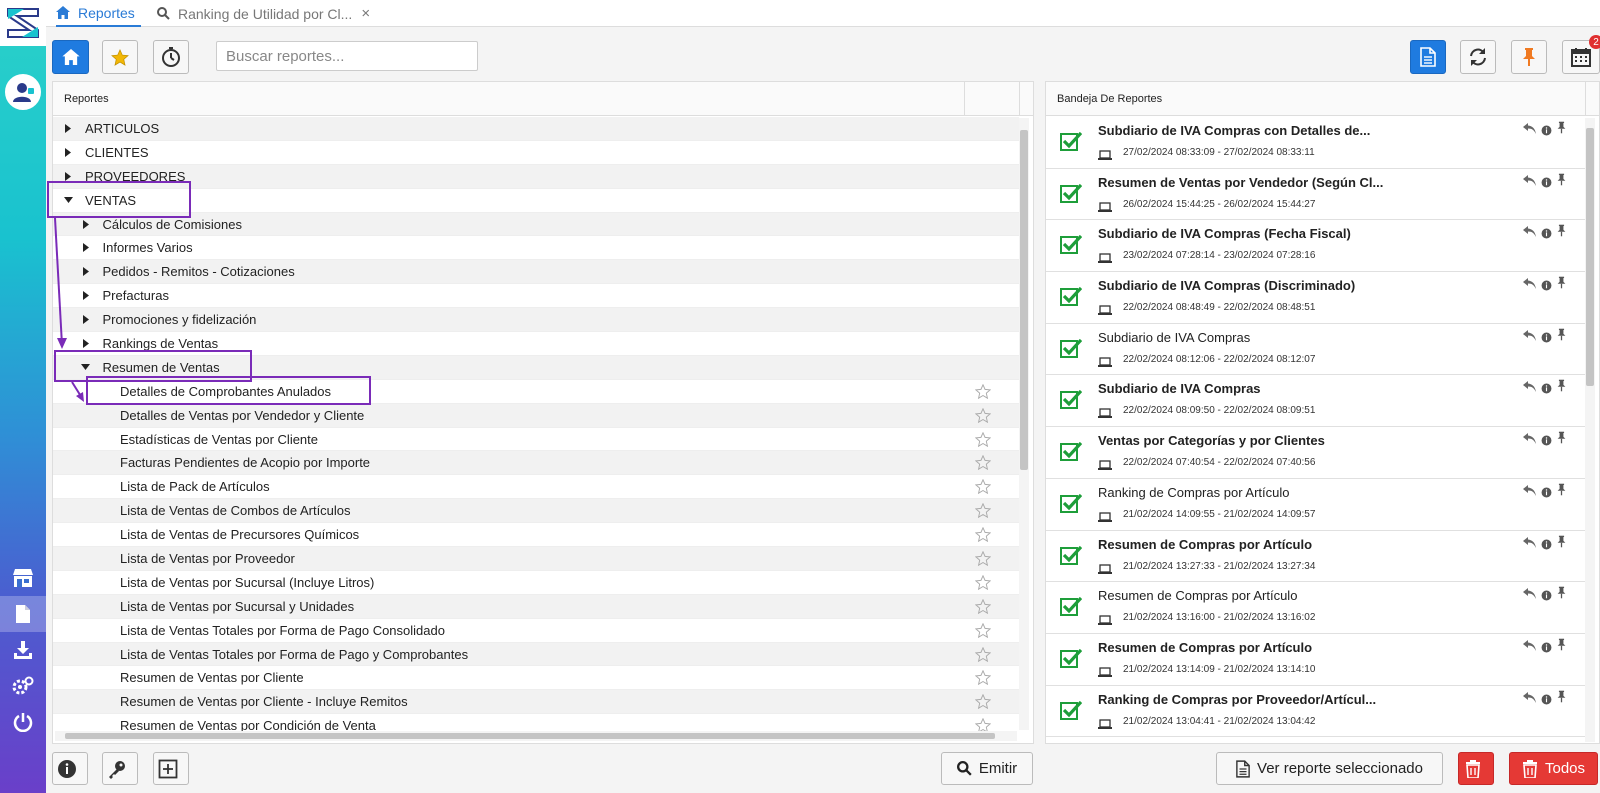 This screenshot has height=793, width=1600. I want to click on history-button, so click(171, 57).